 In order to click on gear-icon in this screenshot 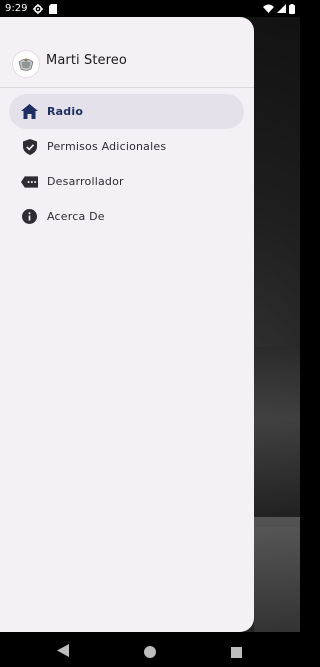, I will do `click(38, 8)`.